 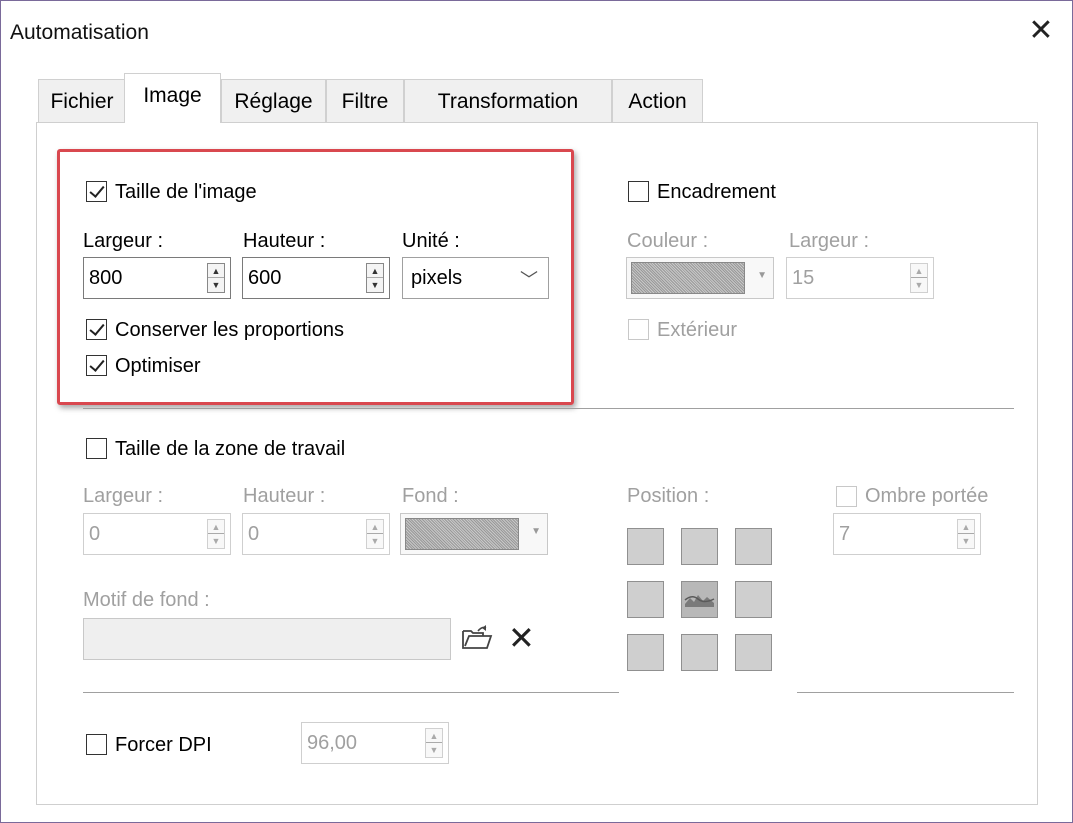 What do you see at coordinates (123, 496) in the screenshot?
I see `canvas-width-label: Largeur :` at bounding box center [123, 496].